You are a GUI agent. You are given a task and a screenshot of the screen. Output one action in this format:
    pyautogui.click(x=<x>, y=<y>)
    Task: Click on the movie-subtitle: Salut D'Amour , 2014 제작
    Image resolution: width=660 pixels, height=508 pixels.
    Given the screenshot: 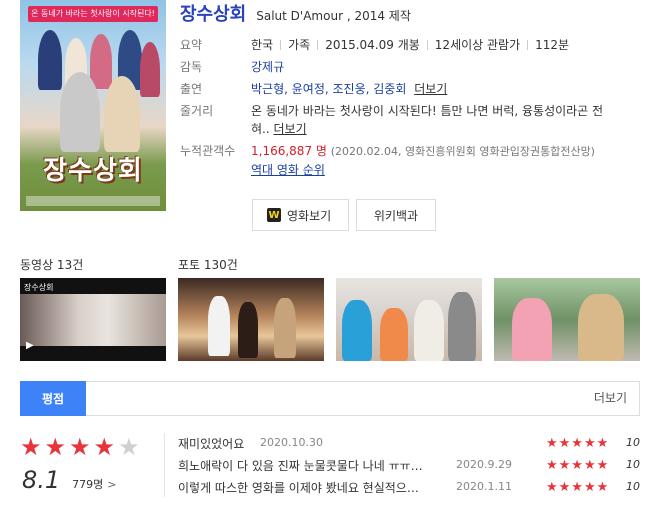 What is the action you would take?
    pyautogui.click(x=333, y=16)
    